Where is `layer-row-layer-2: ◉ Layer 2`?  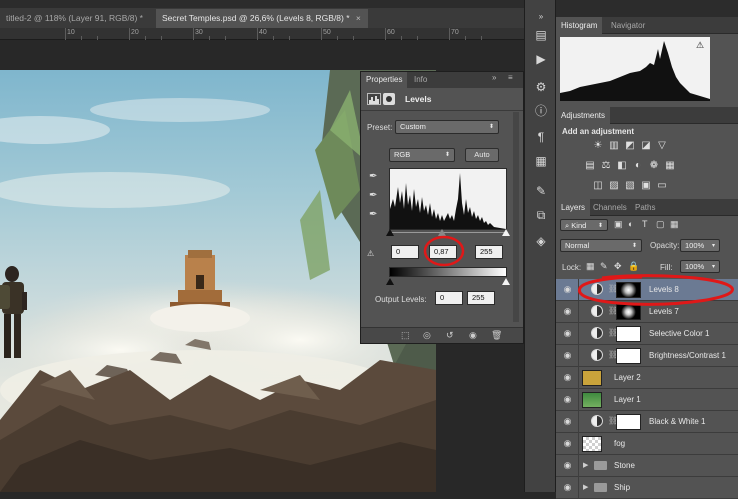 layer-row-layer-2: ◉ Layer 2 is located at coordinates (647, 378).